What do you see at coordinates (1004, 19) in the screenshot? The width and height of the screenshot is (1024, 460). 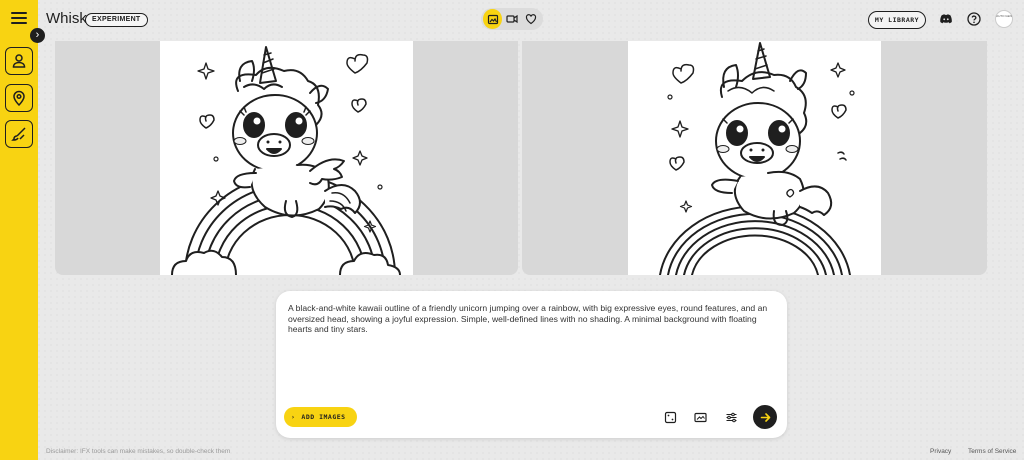 I see `avatar: AUTO GEN` at bounding box center [1004, 19].